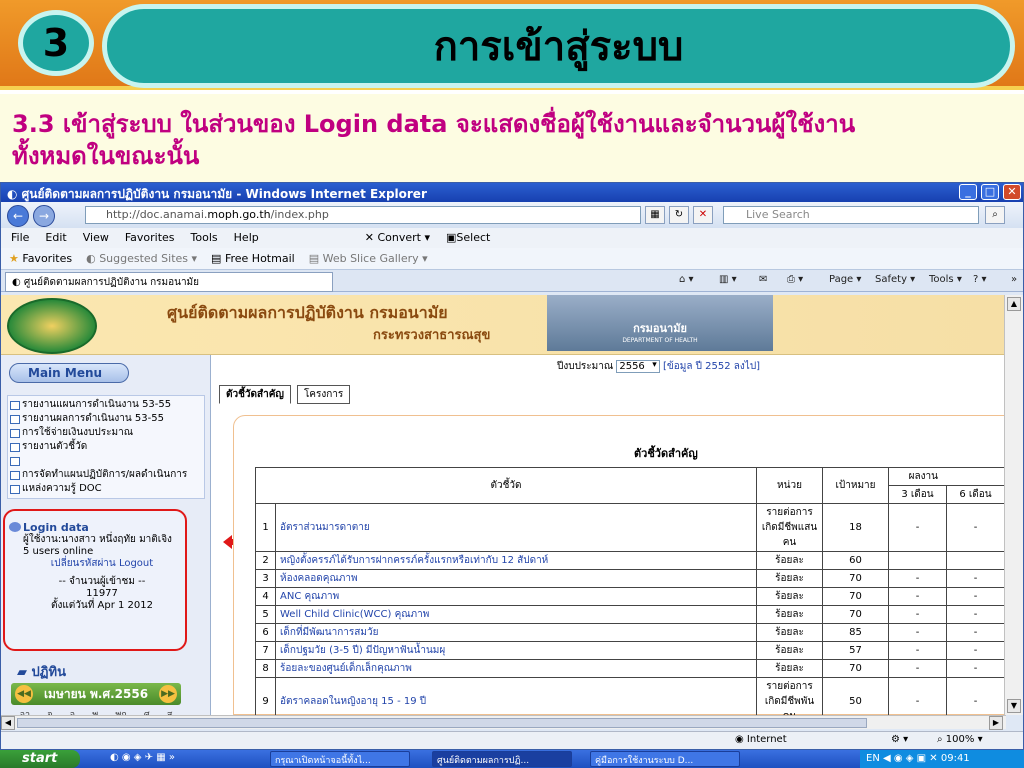 This screenshot has height=768, width=1024. I want to click on start-button: start, so click(40, 759).